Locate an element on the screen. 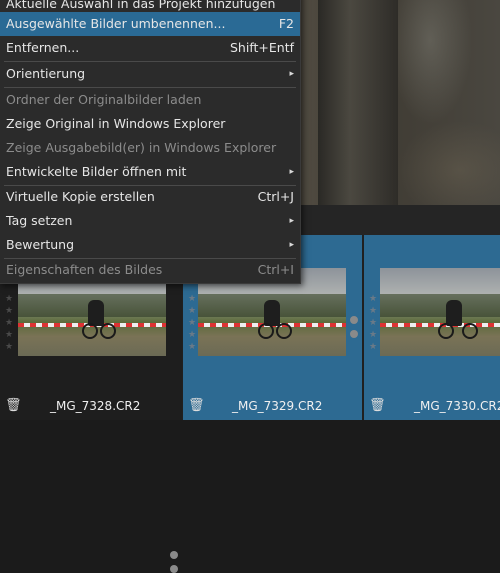 The height and width of the screenshot is (573, 500). menu-item-label: Tag setzen is located at coordinates (39, 220).